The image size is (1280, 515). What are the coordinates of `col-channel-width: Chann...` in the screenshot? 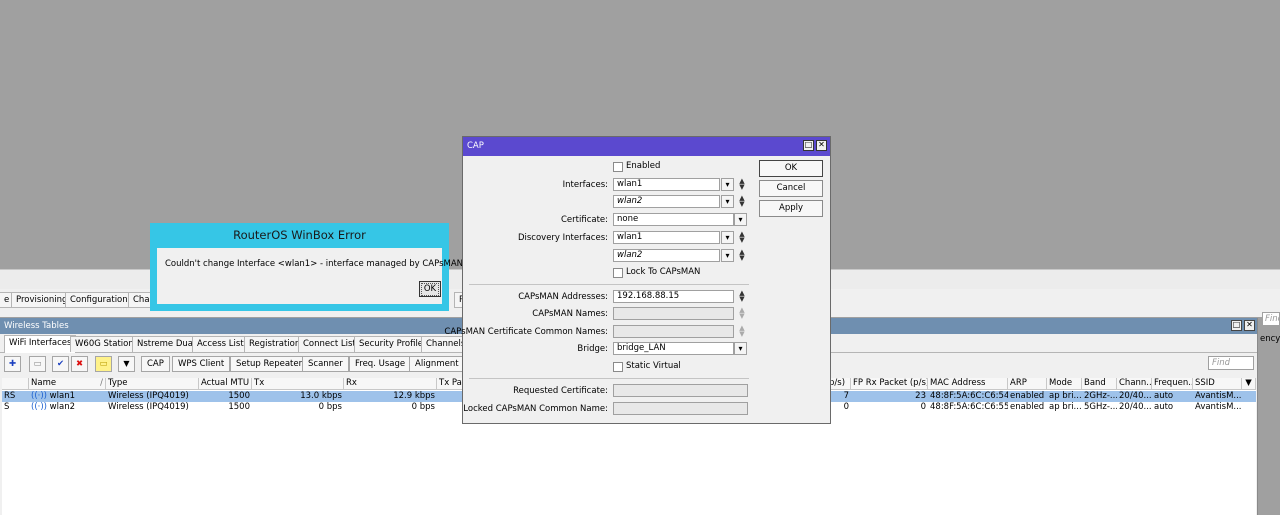 It's located at (1134, 384).